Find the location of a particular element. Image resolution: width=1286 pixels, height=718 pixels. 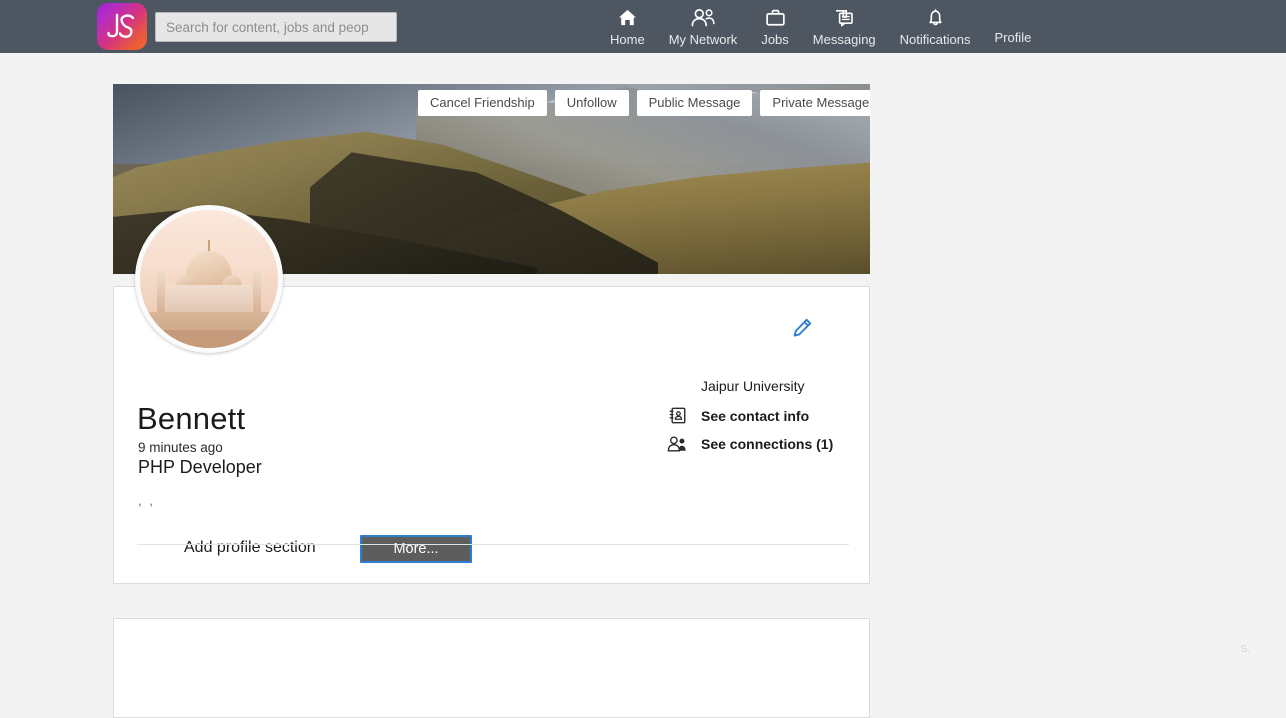

home-icon is located at coordinates (627, 17).